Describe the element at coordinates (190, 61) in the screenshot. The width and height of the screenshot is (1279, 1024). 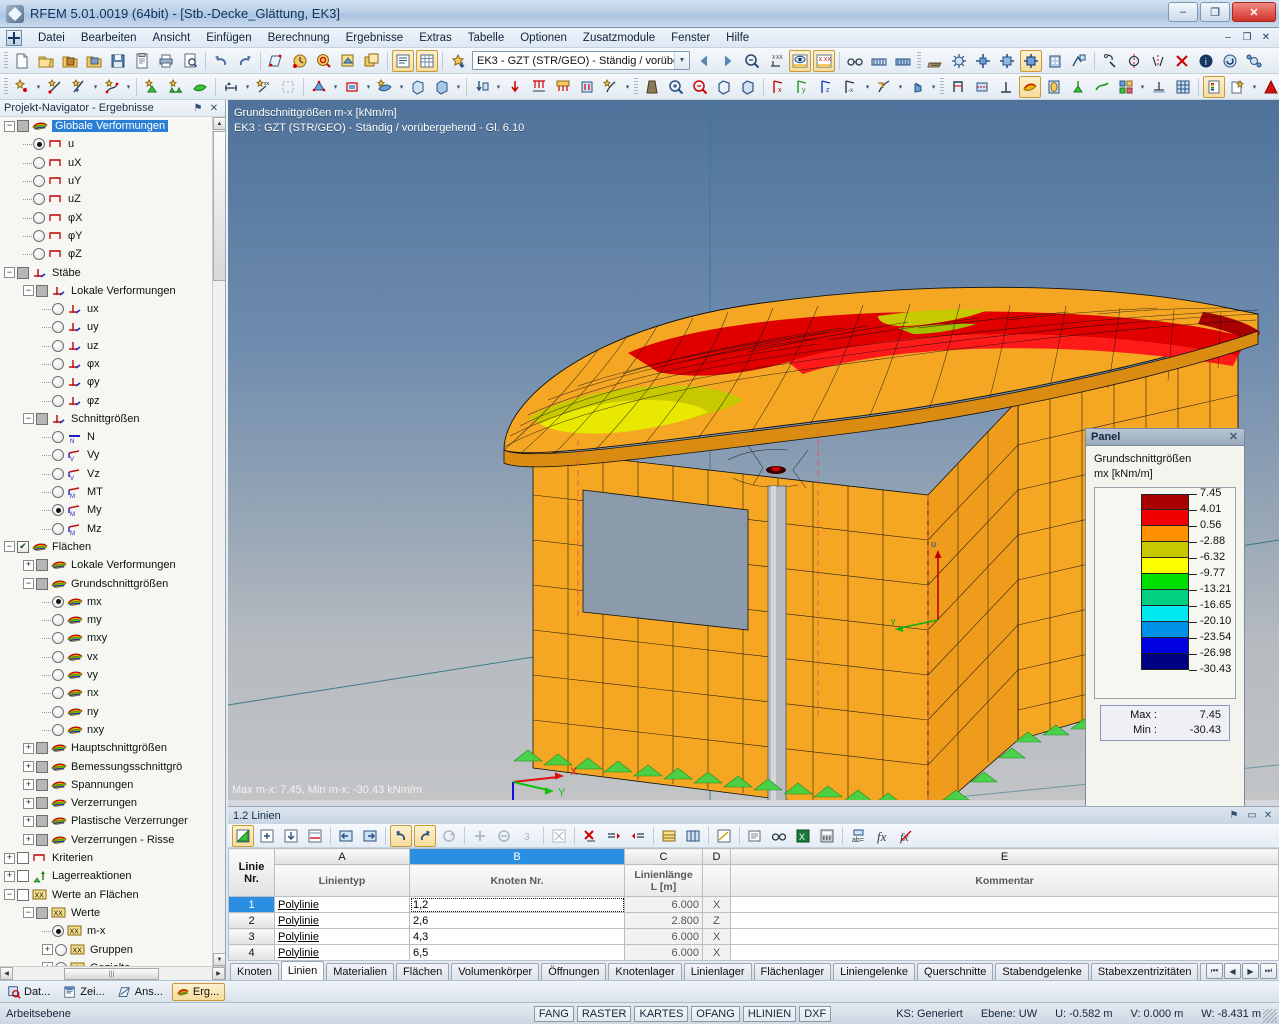
I see `print-preview-icon` at that location.